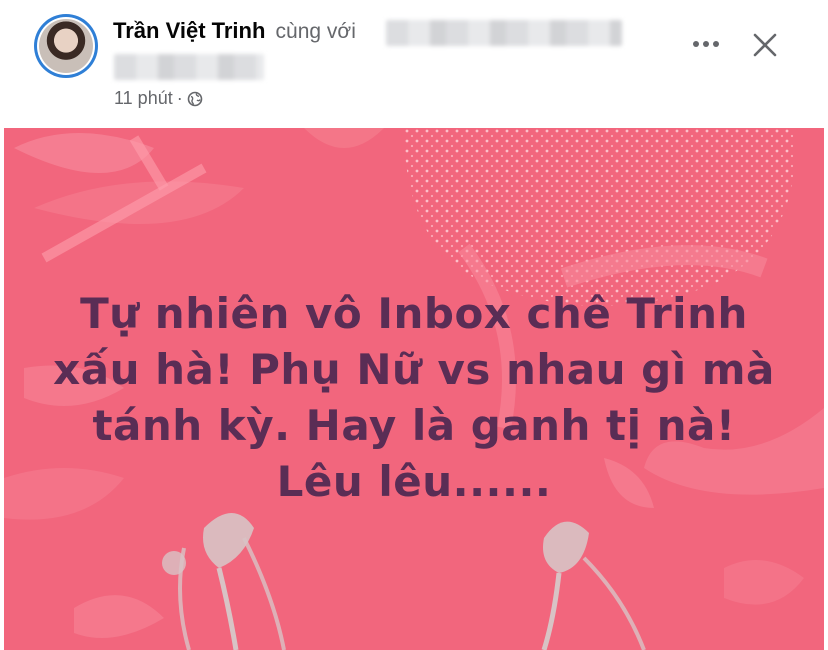 This screenshot has height=650, width=828. I want to click on avatar-image, so click(66, 46).